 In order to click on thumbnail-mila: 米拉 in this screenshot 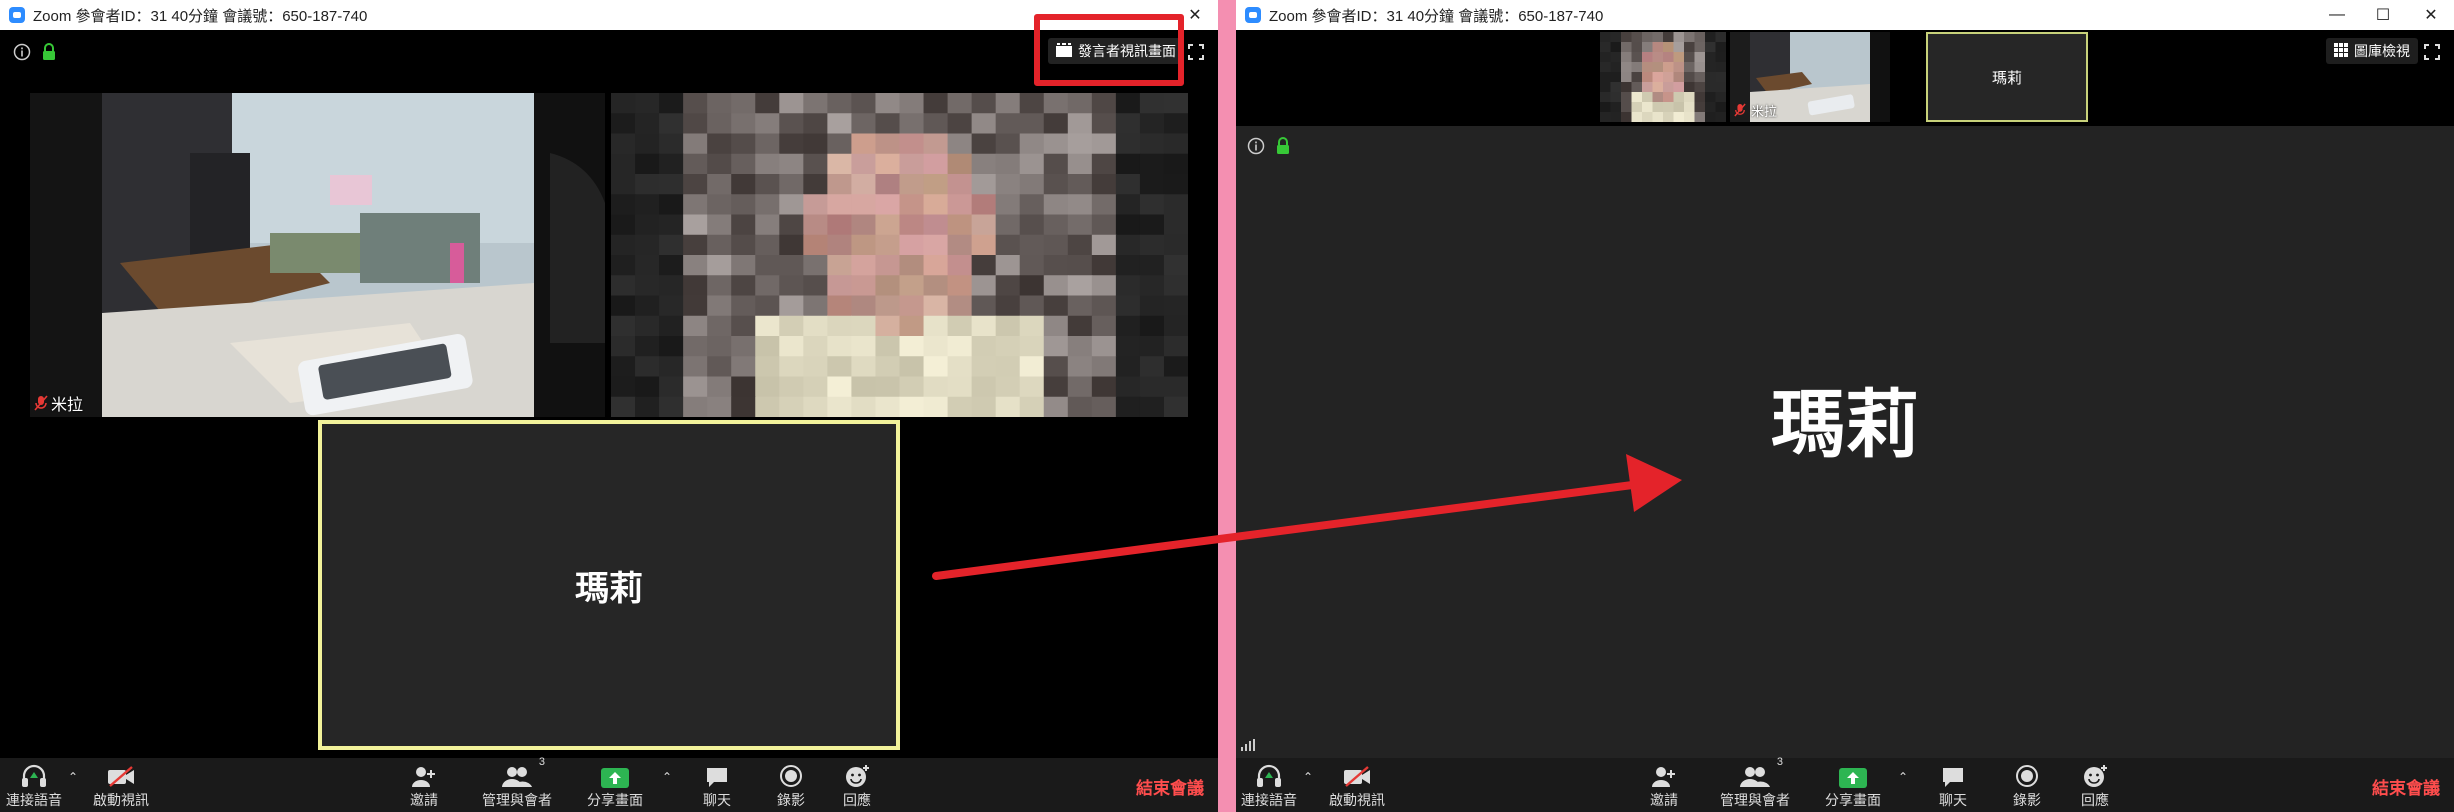, I will do `click(1810, 77)`.